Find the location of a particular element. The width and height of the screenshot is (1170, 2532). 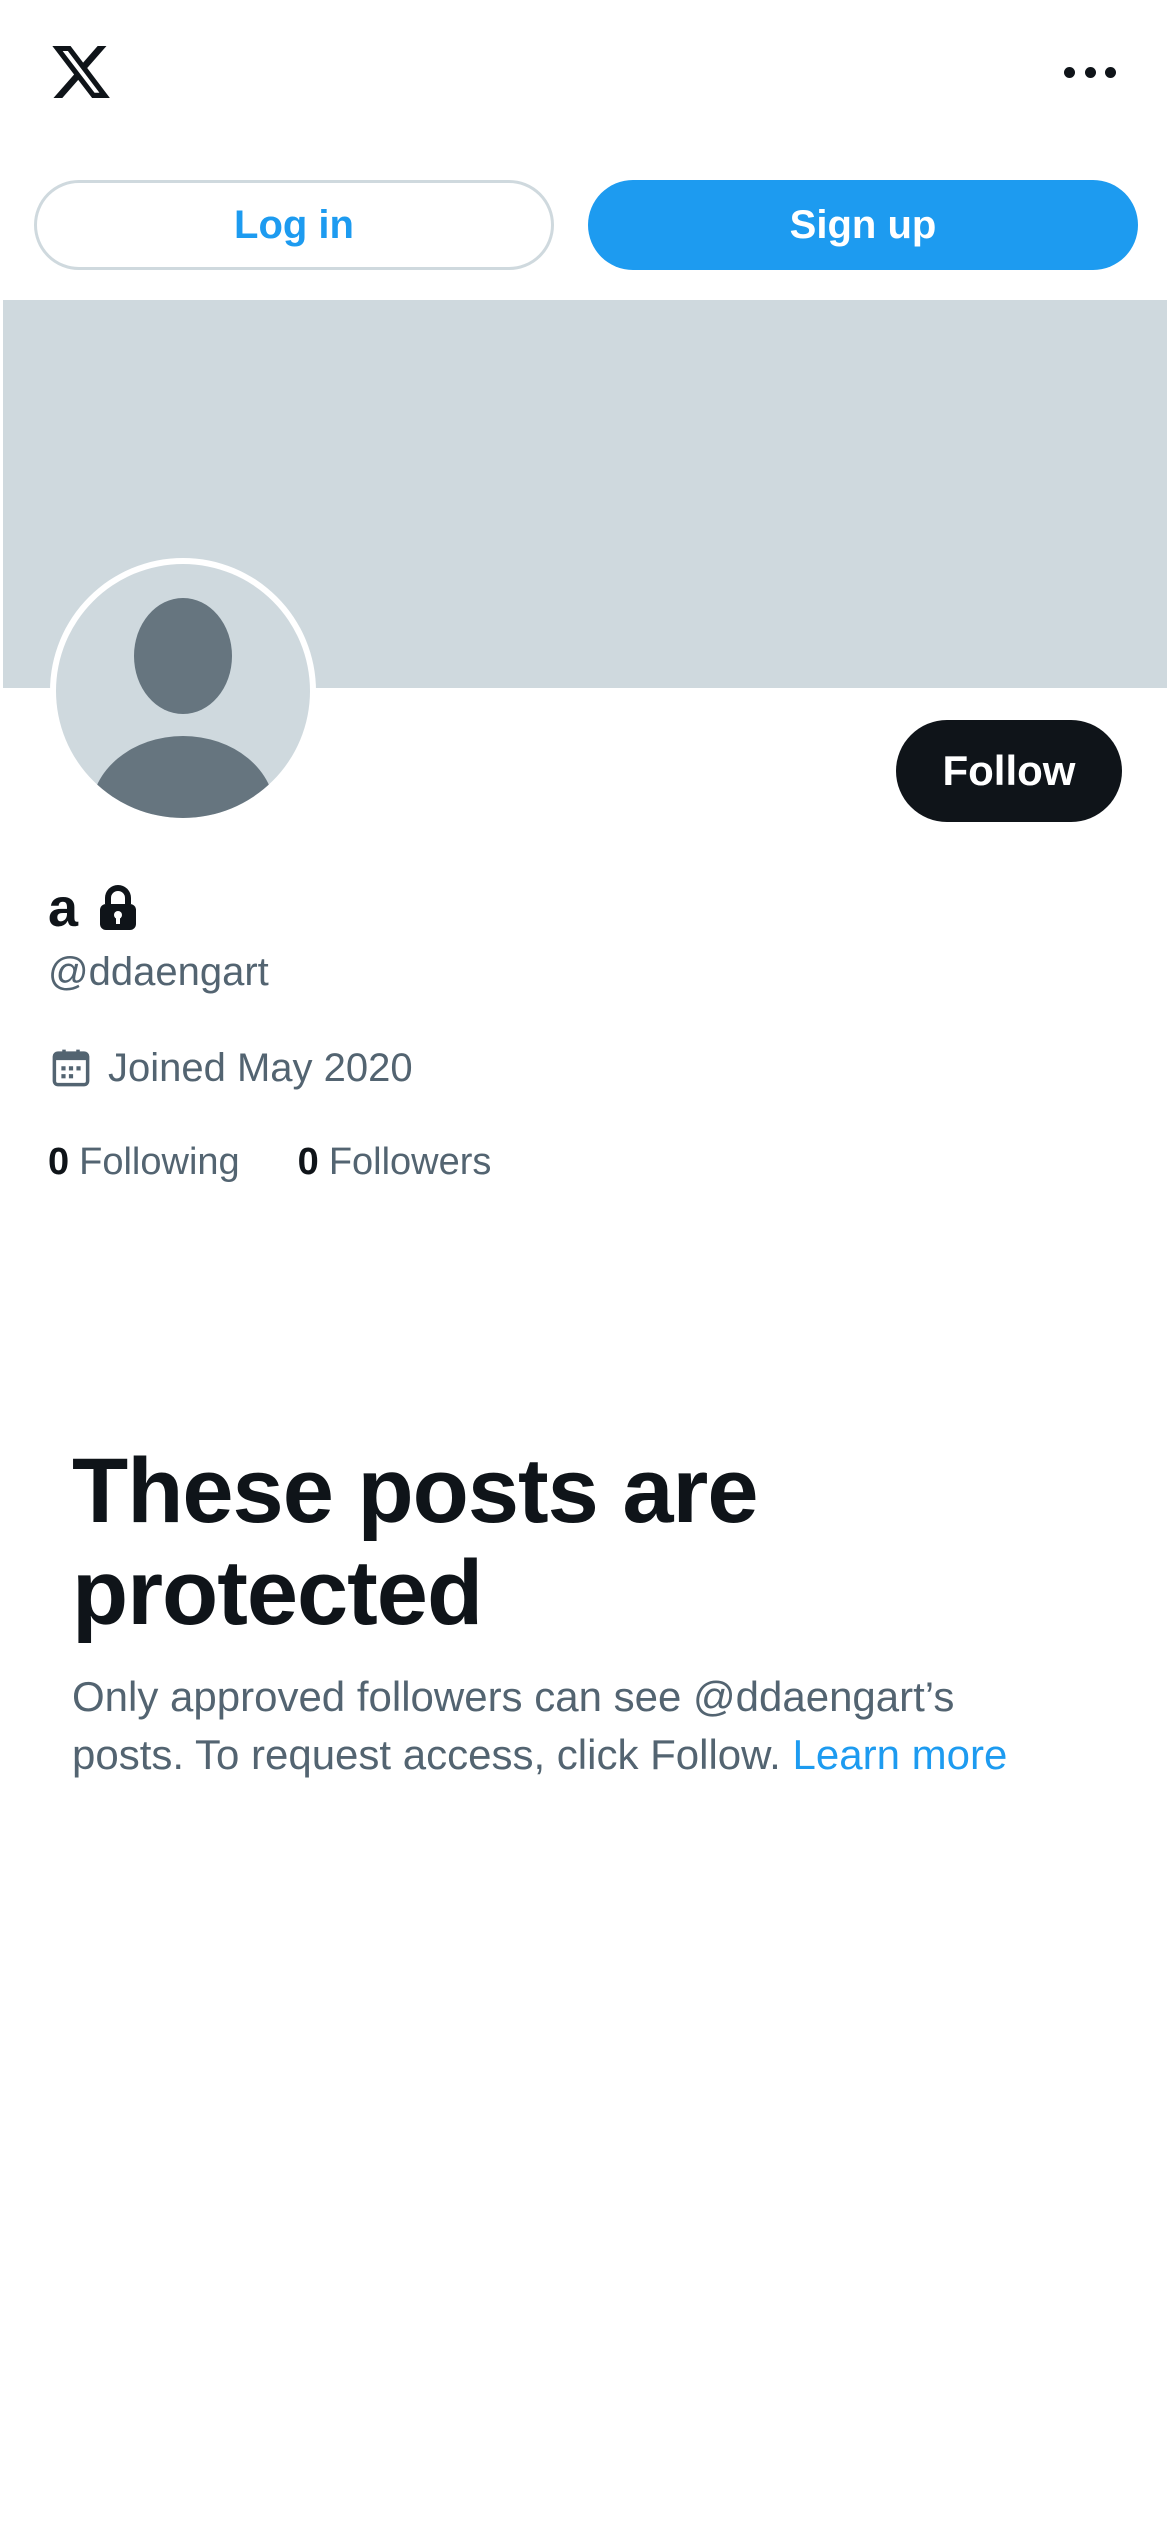

user-handle: @ddaengart is located at coordinates (158, 972).